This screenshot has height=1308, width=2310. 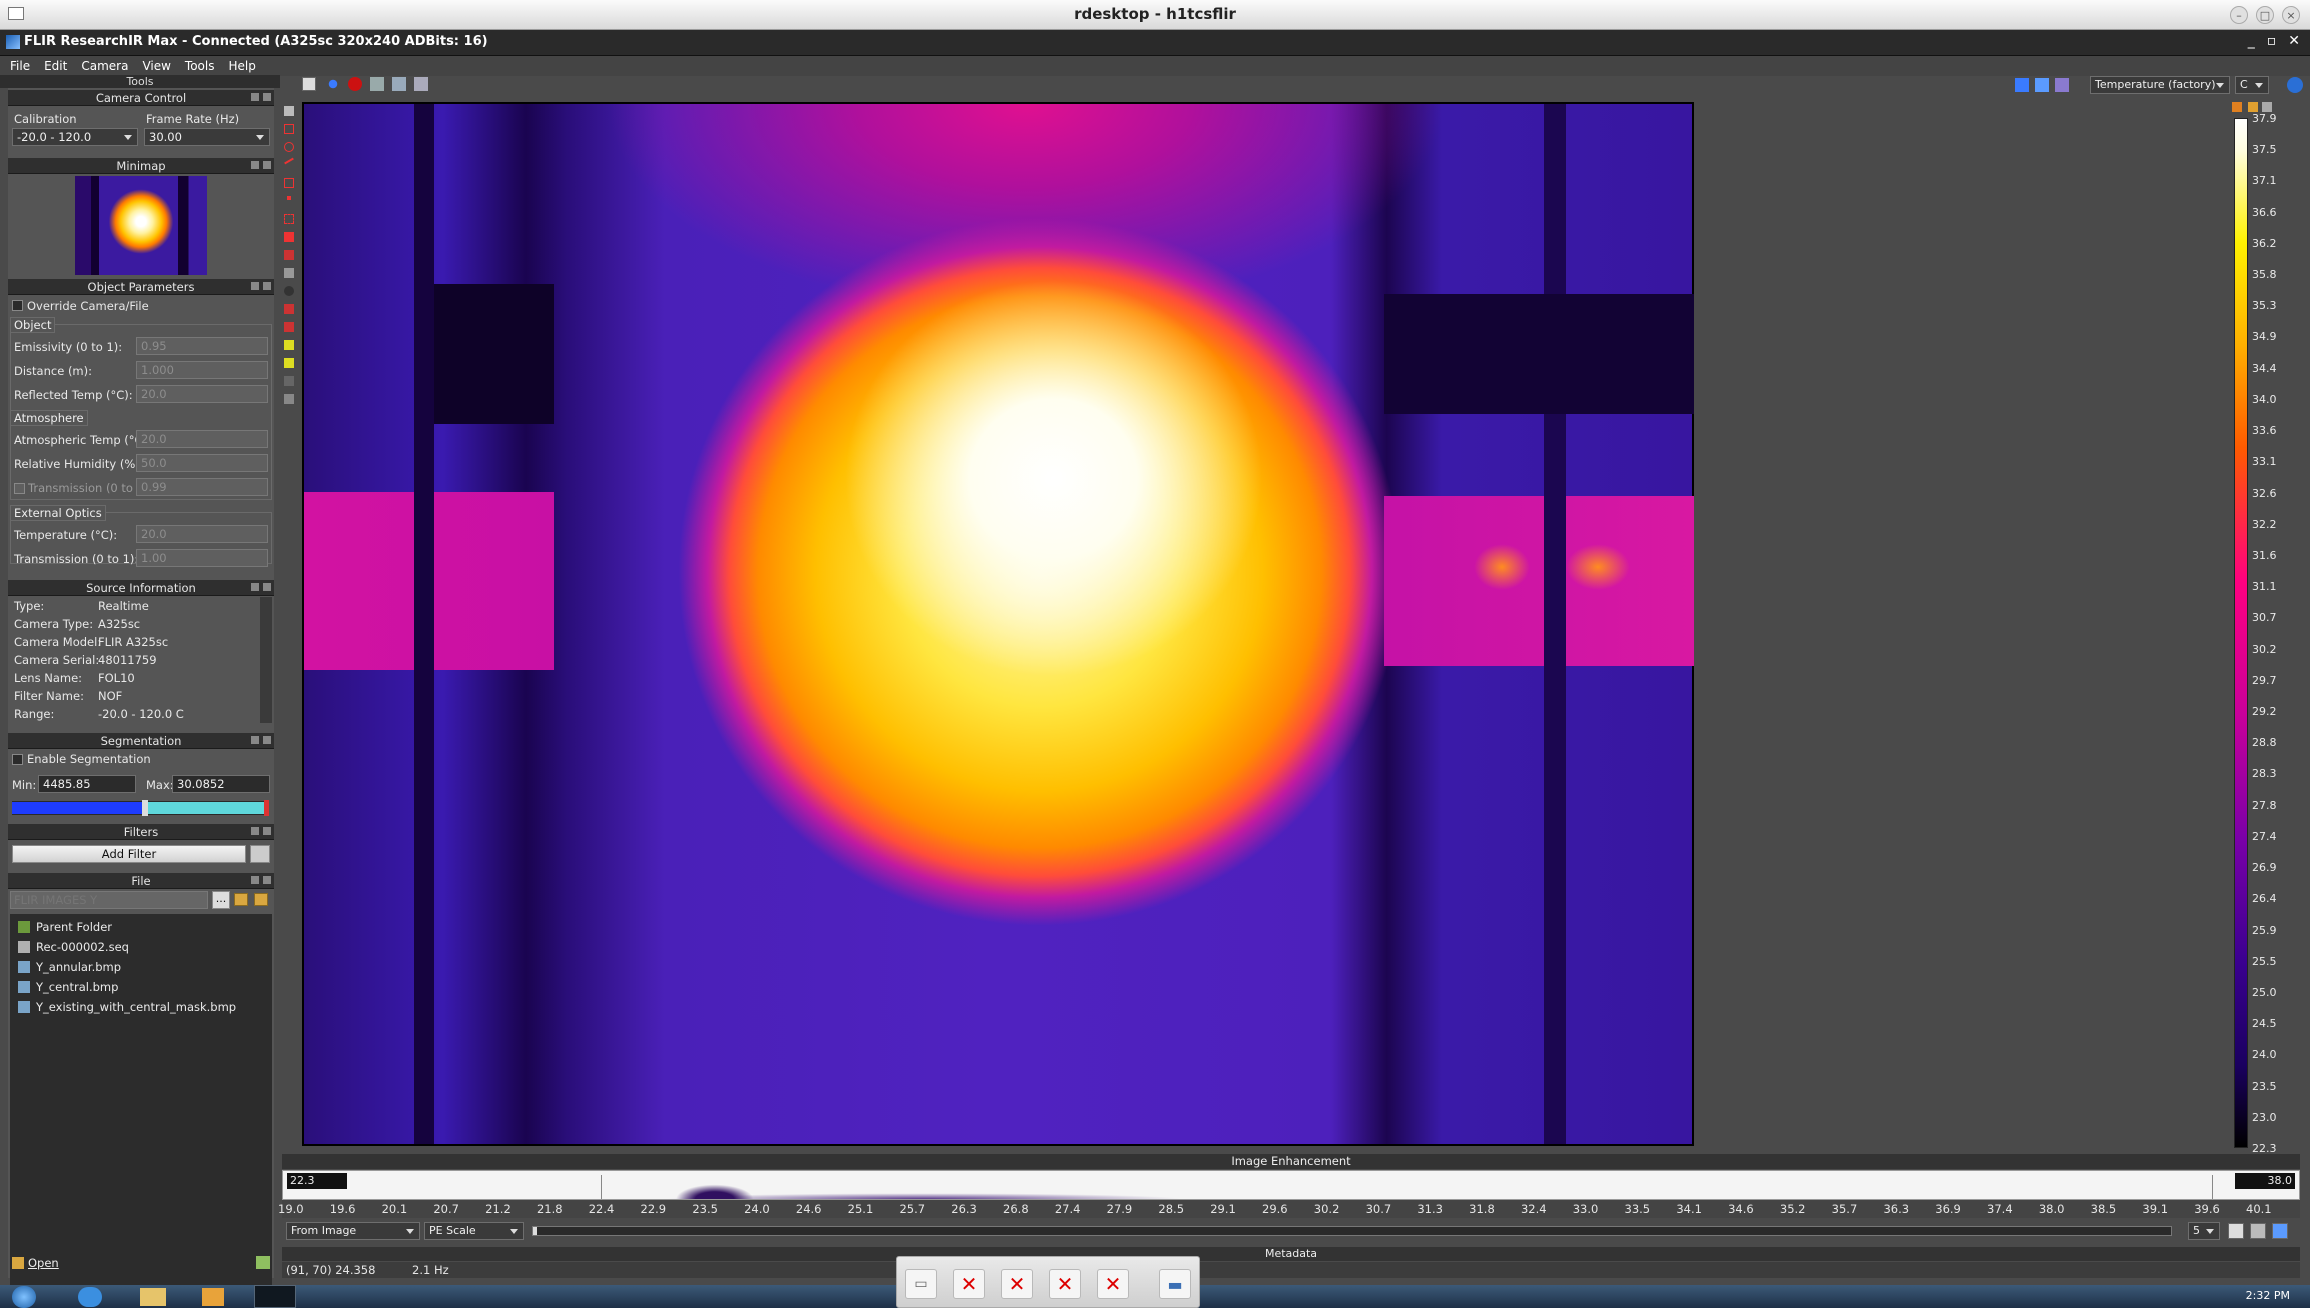 What do you see at coordinates (289, 129) in the screenshot?
I see `rectangle-roi-icon` at bounding box center [289, 129].